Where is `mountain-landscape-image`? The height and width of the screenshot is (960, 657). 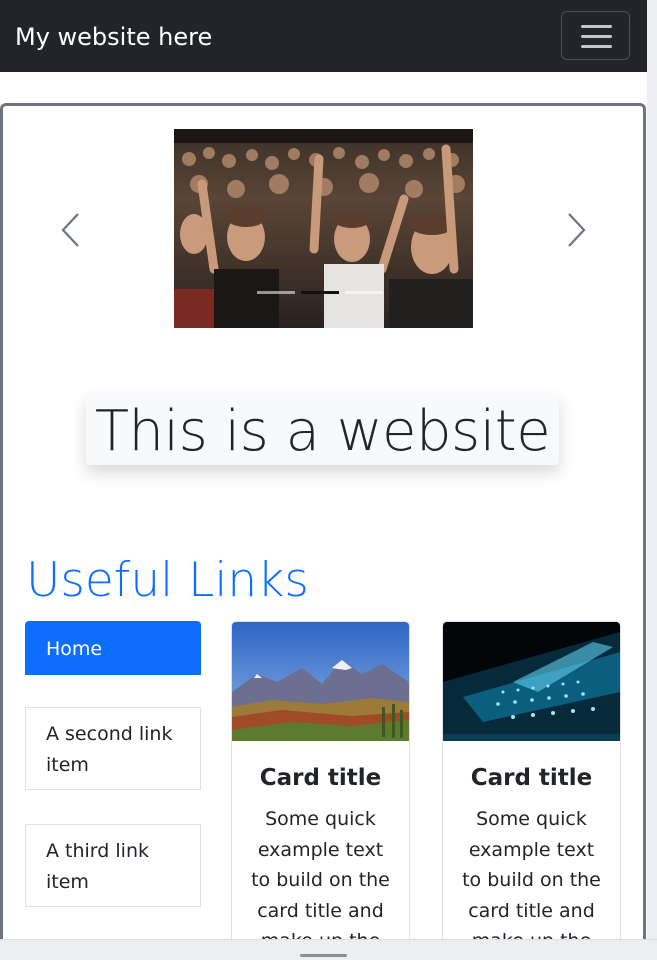 mountain-landscape-image is located at coordinates (320, 681).